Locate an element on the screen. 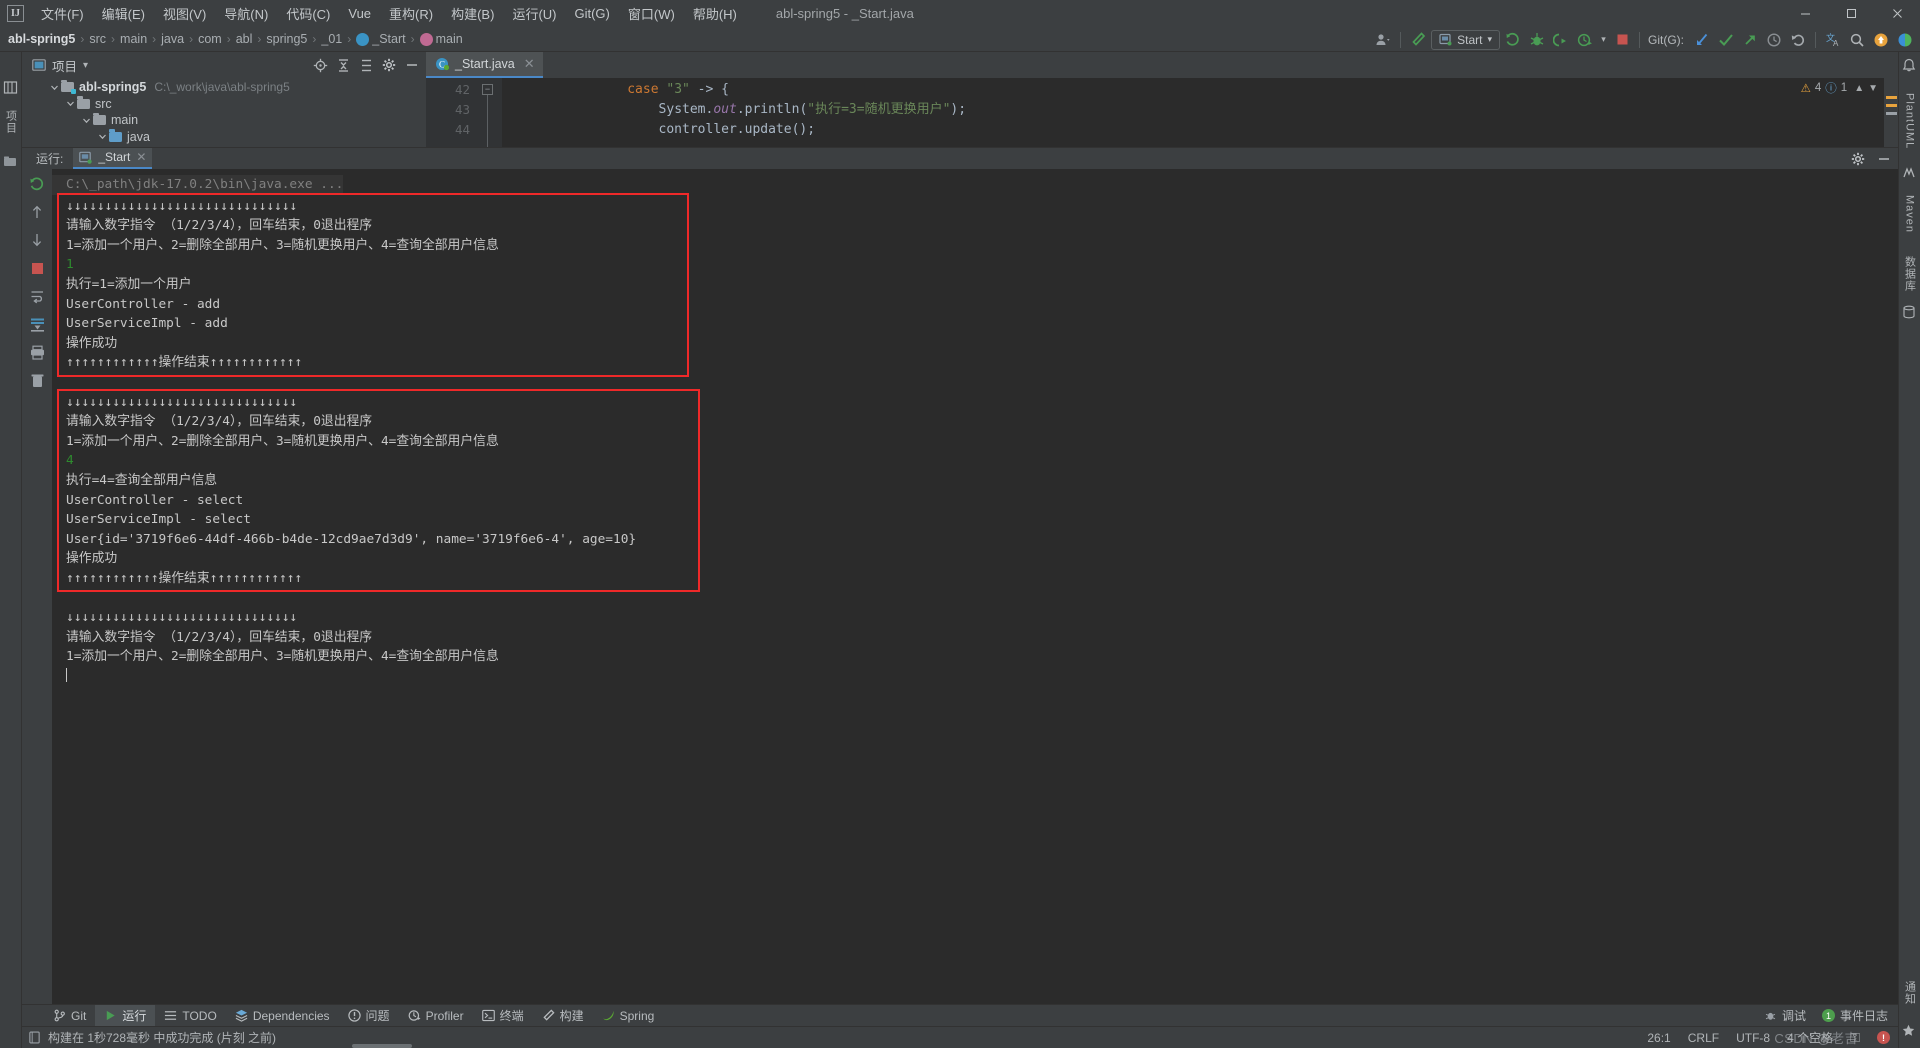  menu-item-5: Vue is located at coordinates (359, 13).